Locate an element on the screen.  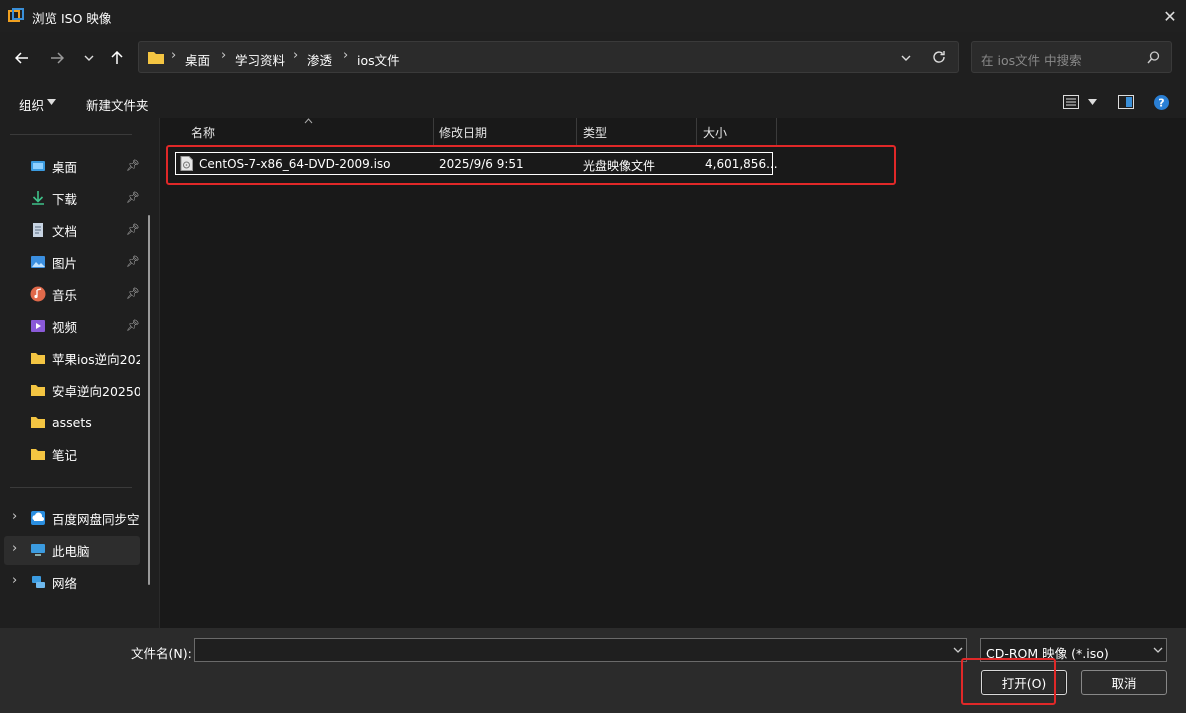
view-details-icon is located at coordinates (1071, 102).